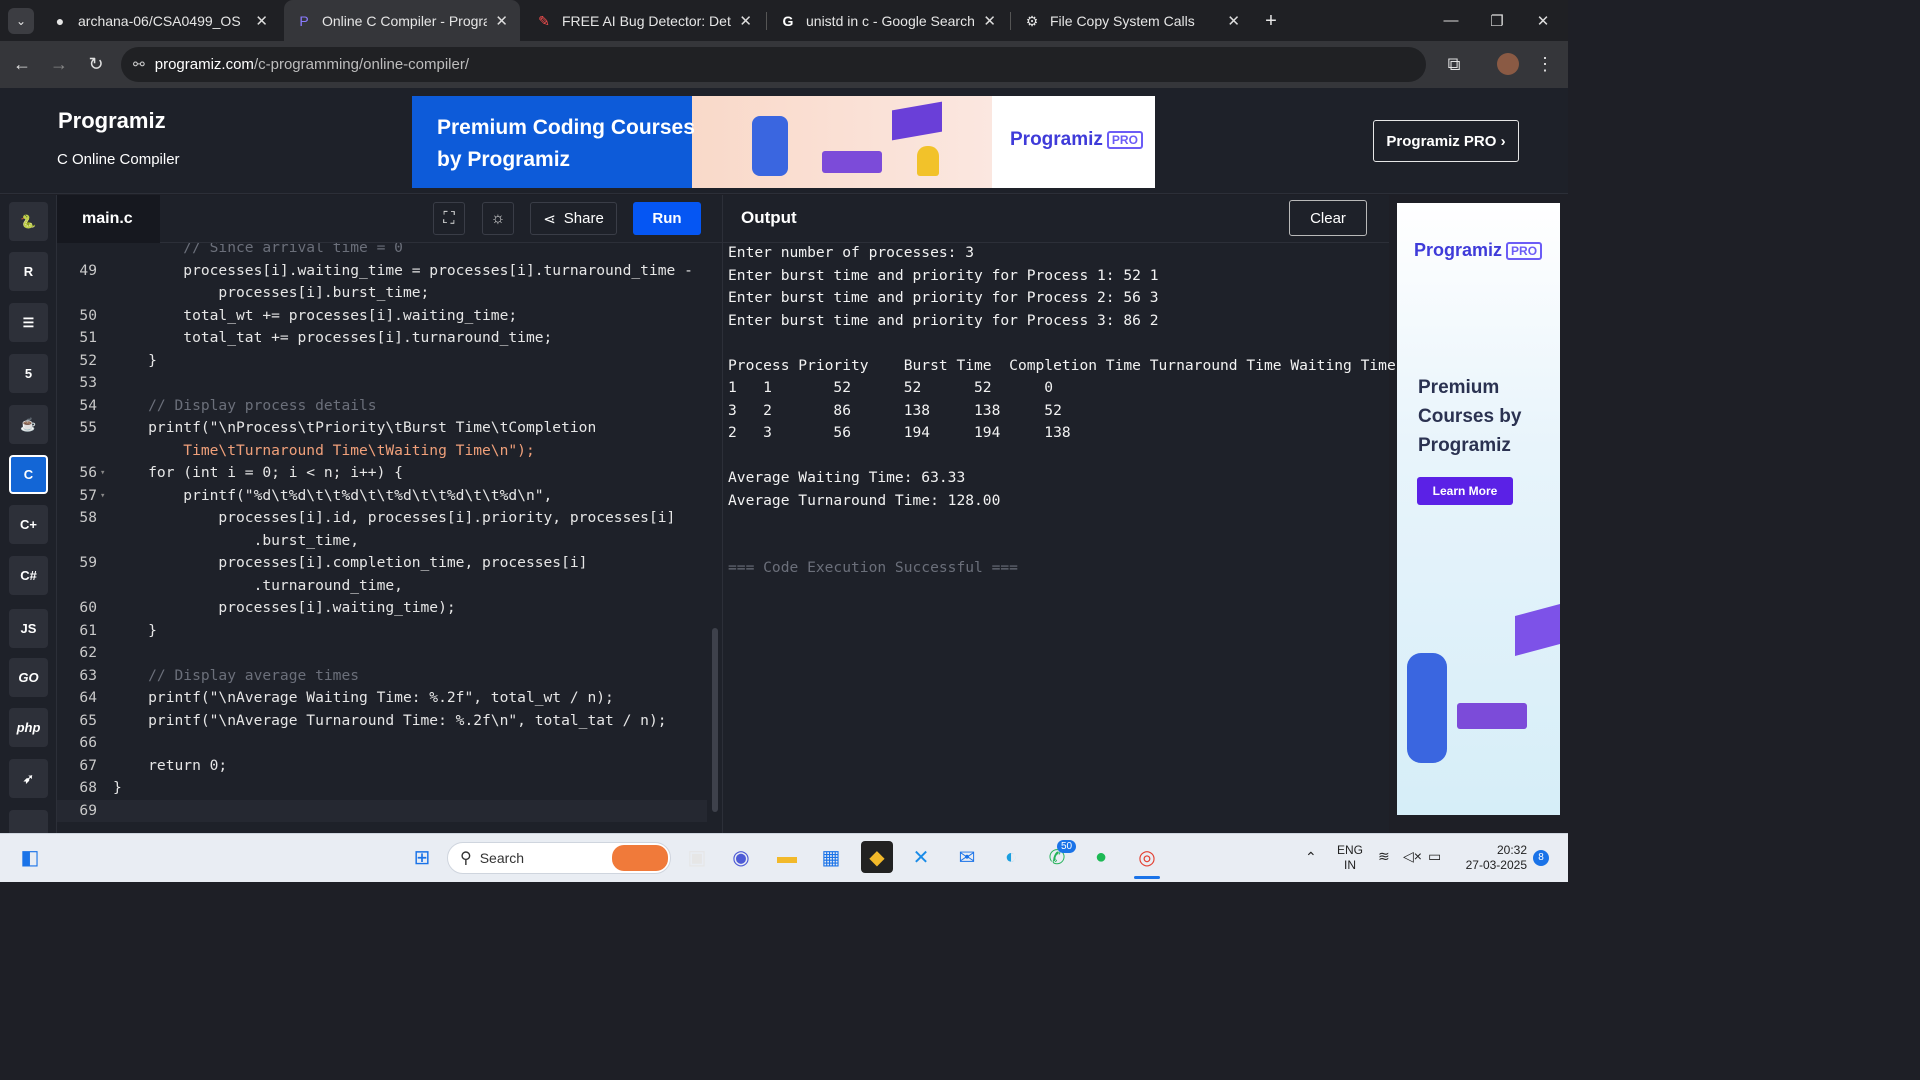 This screenshot has width=1920, height=1080. What do you see at coordinates (28, 322) in the screenshot?
I see `sql-icon: ☰` at bounding box center [28, 322].